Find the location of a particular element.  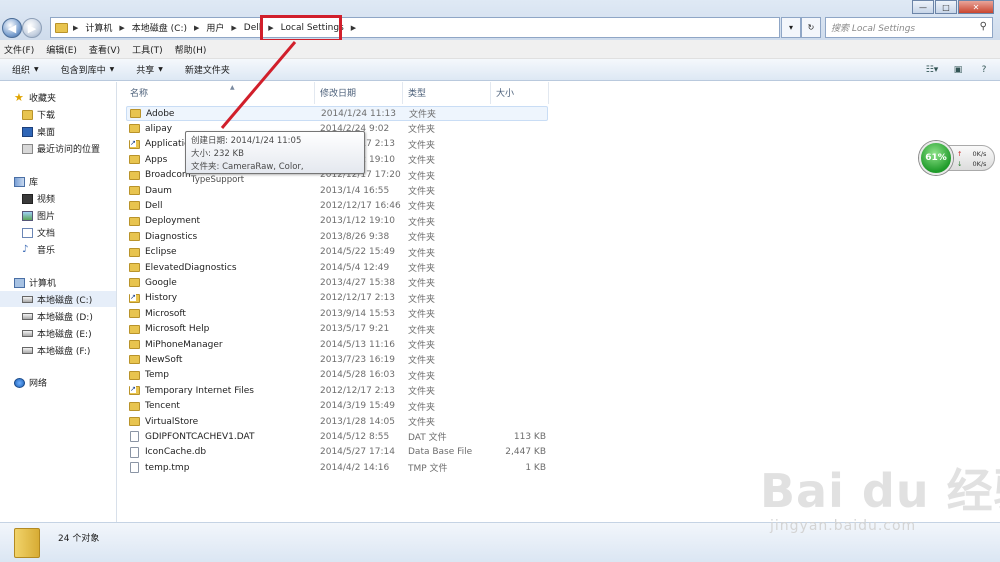

search-input: 搜索 Local Settings ⚲ is located at coordinates (909, 27).